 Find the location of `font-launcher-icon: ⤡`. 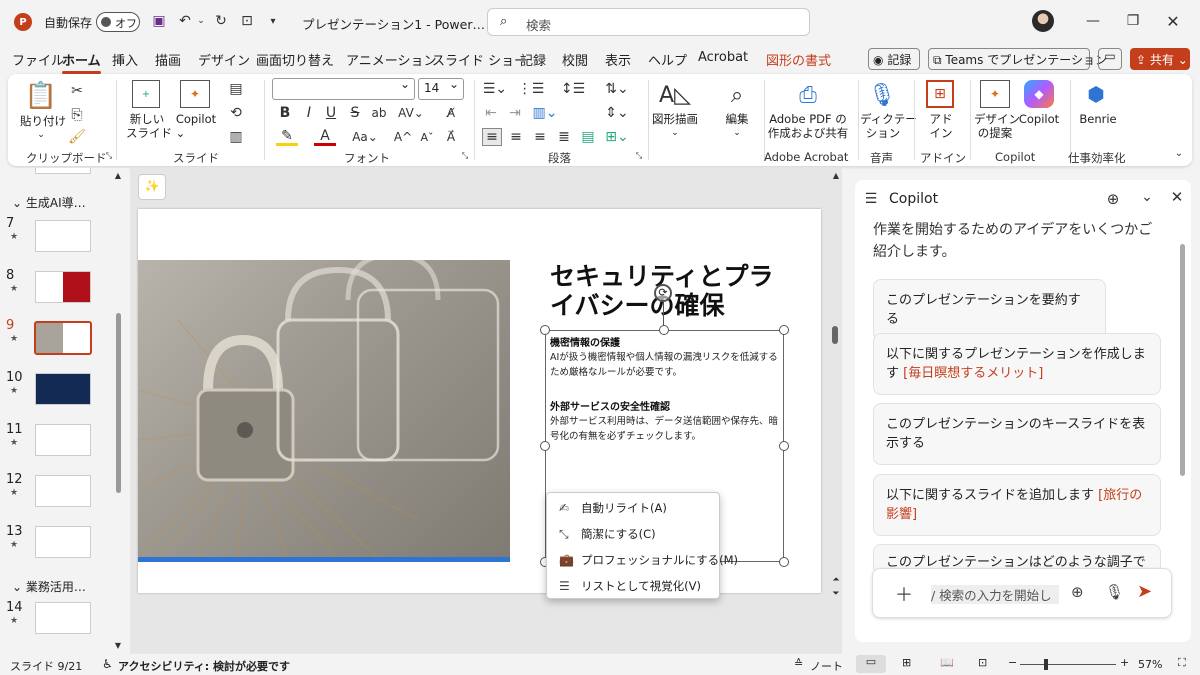

font-launcher-icon: ⤡ is located at coordinates (465, 156).